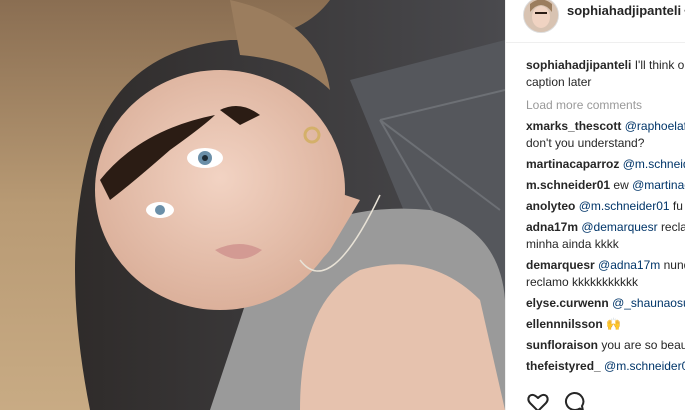  Describe the element at coordinates (605, 400) in the screenshot. I see `action-bar` at that location.